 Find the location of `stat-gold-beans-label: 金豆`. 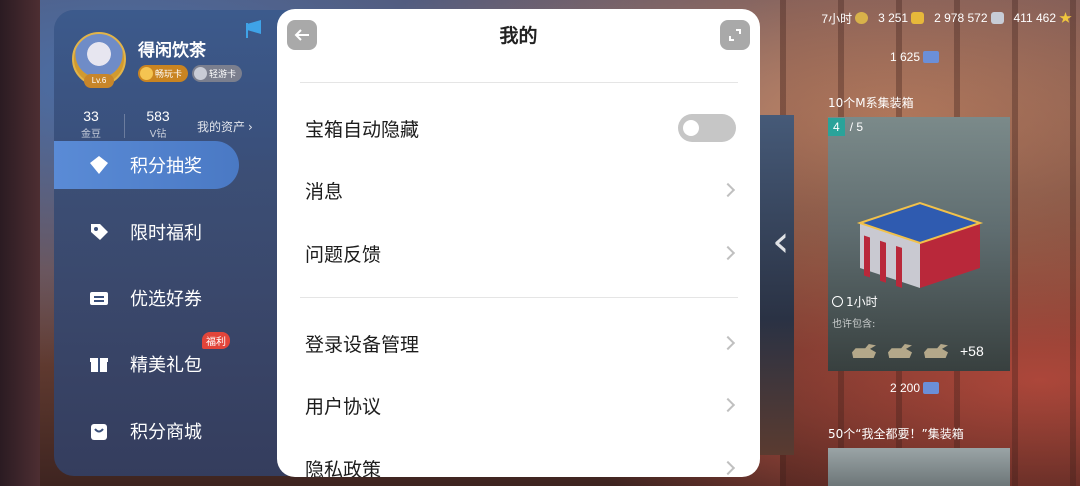

stat-gold-beans-label: 金豆 is located at coordinates (91, 134).